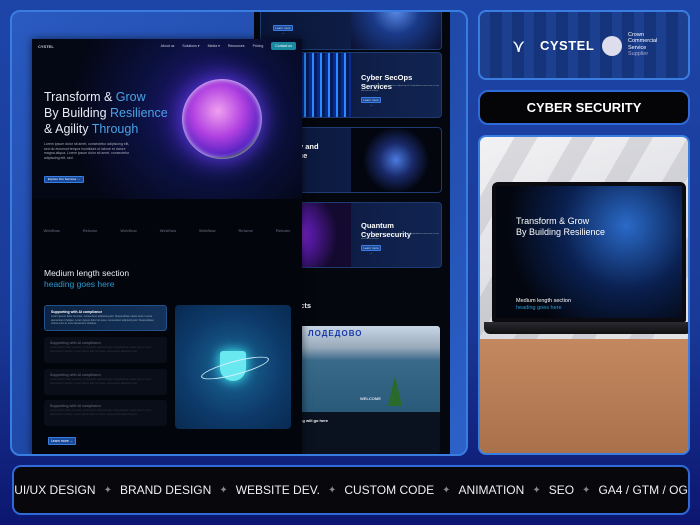  What do you see at coordinates (389, 490) in the screenshot?
I see `skill-tag: CUSTOM CODE` at bounding box center [389, 490].